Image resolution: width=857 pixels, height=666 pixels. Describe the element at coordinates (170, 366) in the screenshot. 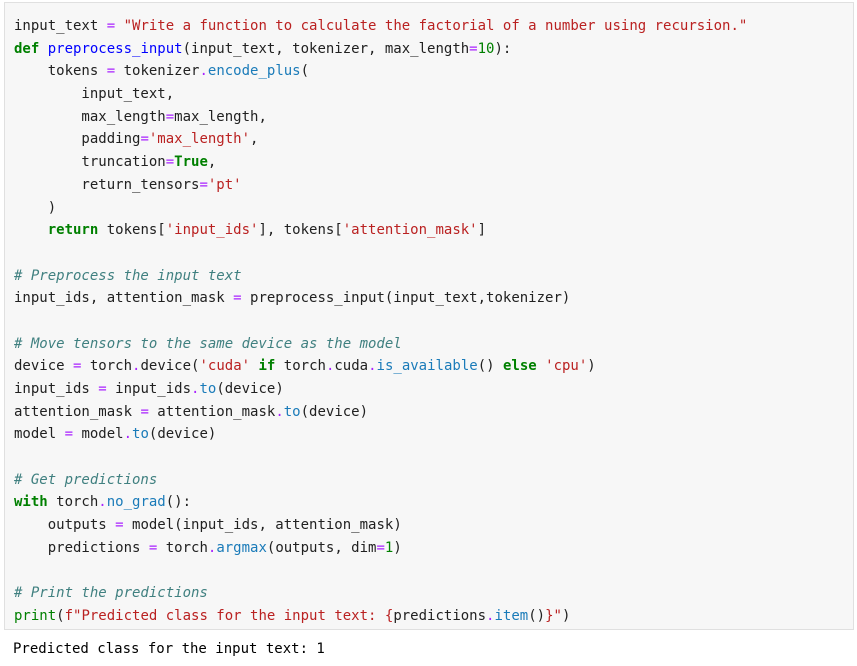

I see `code-token: device(` at that location.